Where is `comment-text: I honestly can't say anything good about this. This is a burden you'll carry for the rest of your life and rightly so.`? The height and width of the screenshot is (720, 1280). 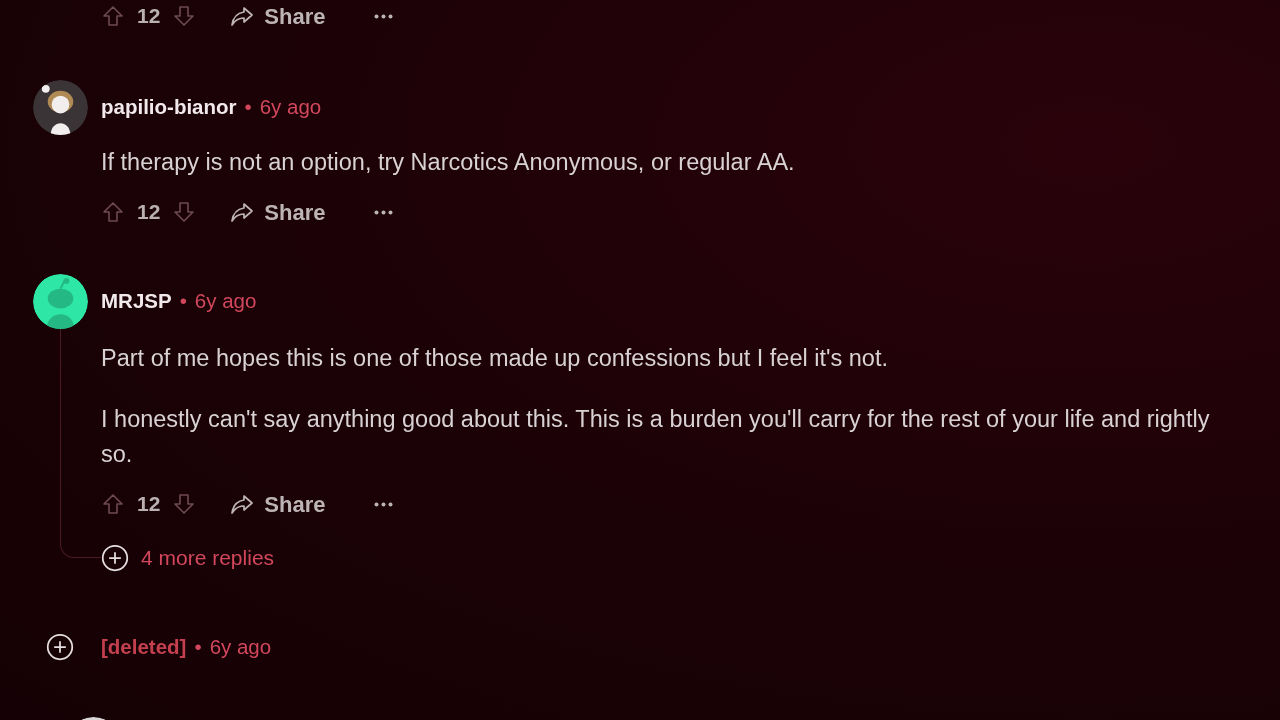 comment-text: I honestly can't say anything good about this. This is a burden you'll carry for the rest of your life and rightly so. is located at coordinates (656, 437).